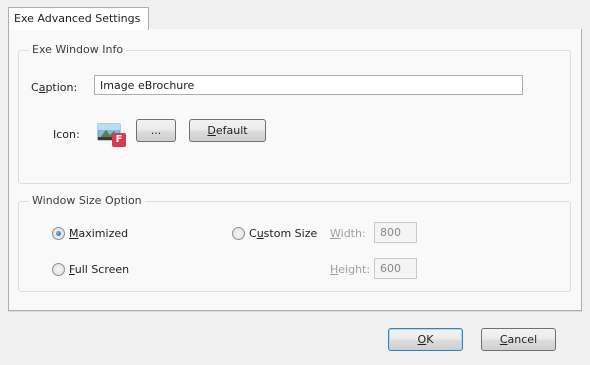 The width and height of the screenshot is (590, 365). Describe the element at coordinates (58, 269) in the screenshot. I see `fullscreen-radio` at that location.